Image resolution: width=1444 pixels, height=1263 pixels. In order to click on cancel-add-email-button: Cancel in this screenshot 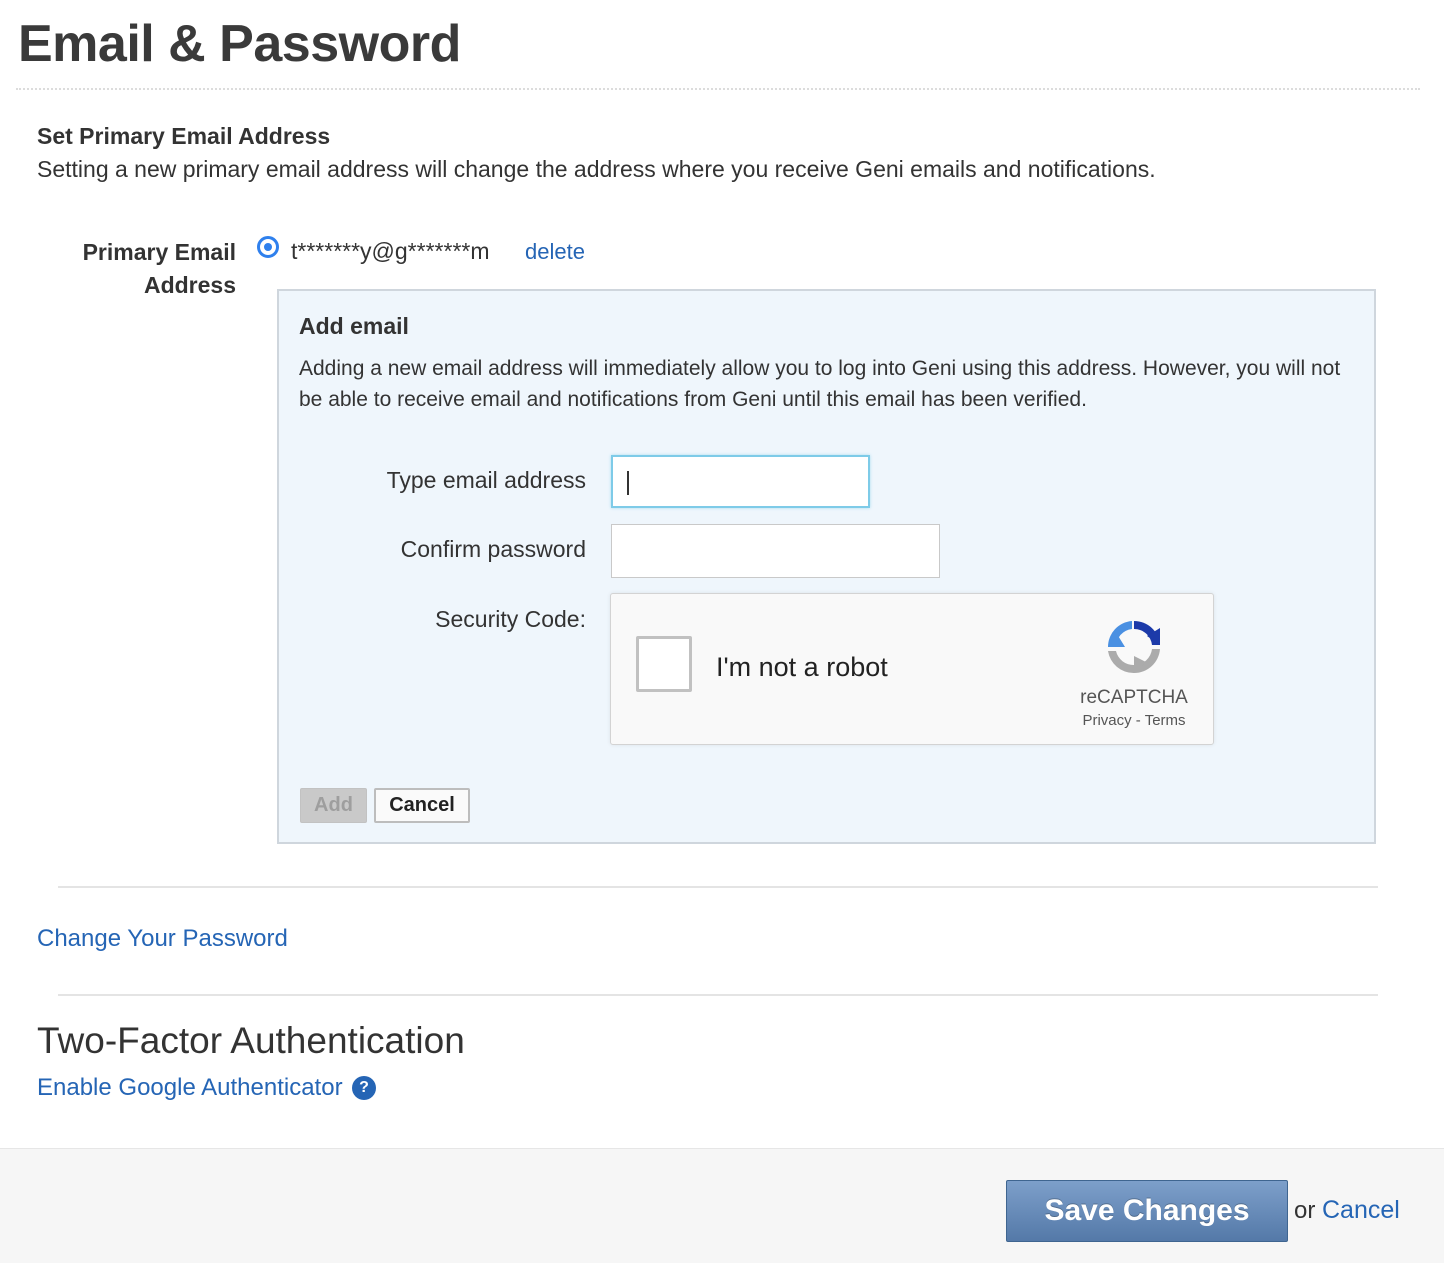, I will do `click(422, 805)`.